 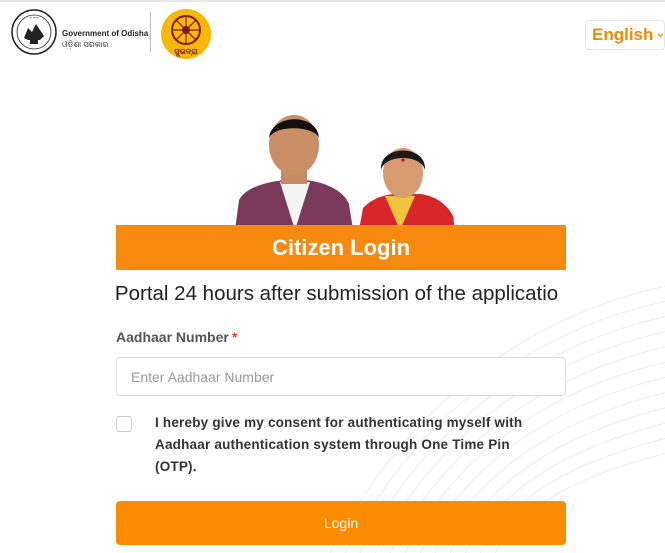 What do you see at coordinates (105, 39) in the screenshot?
I see `government-title: Government of Odisha ଓଡ଼ିଶା ସରକାର` at bounding box center [105, 39].